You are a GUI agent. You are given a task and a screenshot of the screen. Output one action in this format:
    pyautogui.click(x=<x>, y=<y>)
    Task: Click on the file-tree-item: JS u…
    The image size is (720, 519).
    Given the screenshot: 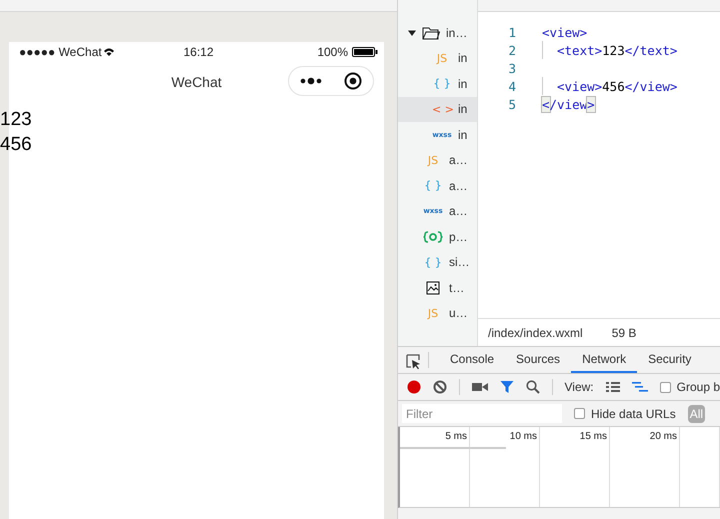 What is the action you would take?
    pyautogui.click(x=437, y=313)
    